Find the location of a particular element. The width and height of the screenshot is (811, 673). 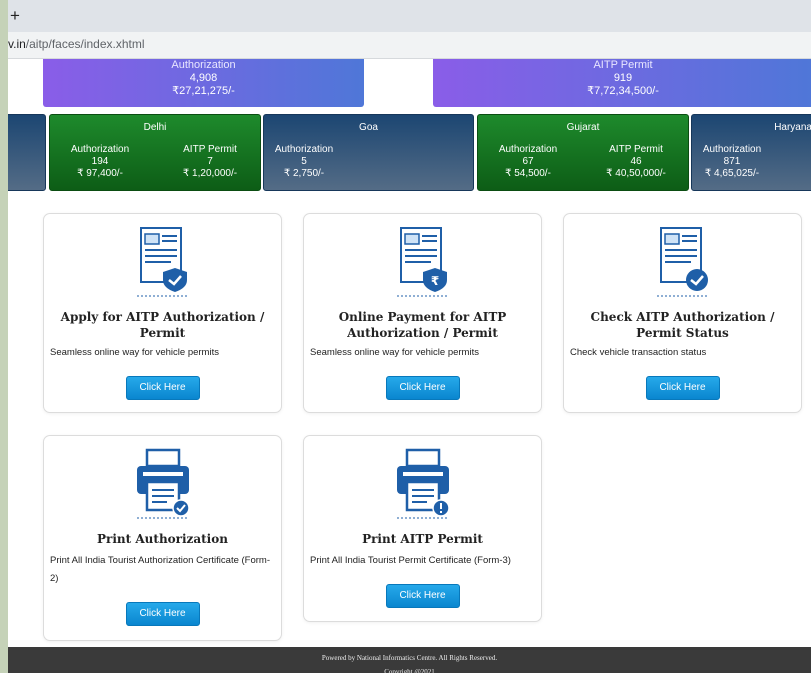

state-auth-col: Authorization 194 ₹ 97,400/- is located at coordinates (100, 162).